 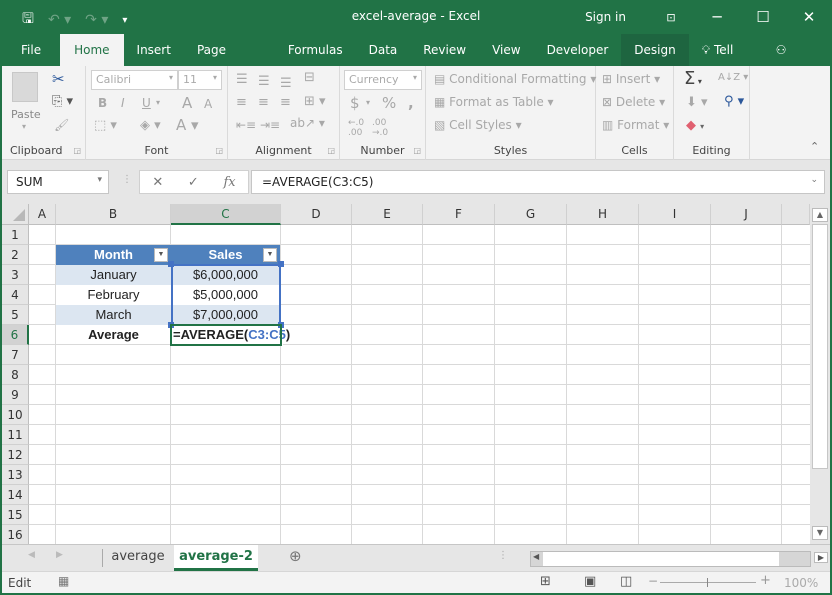 What do you see at coordinates (59, 555) in the screenshot?
I see `scroll-tabs-right-icon: ▶` at bounding box center [59, 555].